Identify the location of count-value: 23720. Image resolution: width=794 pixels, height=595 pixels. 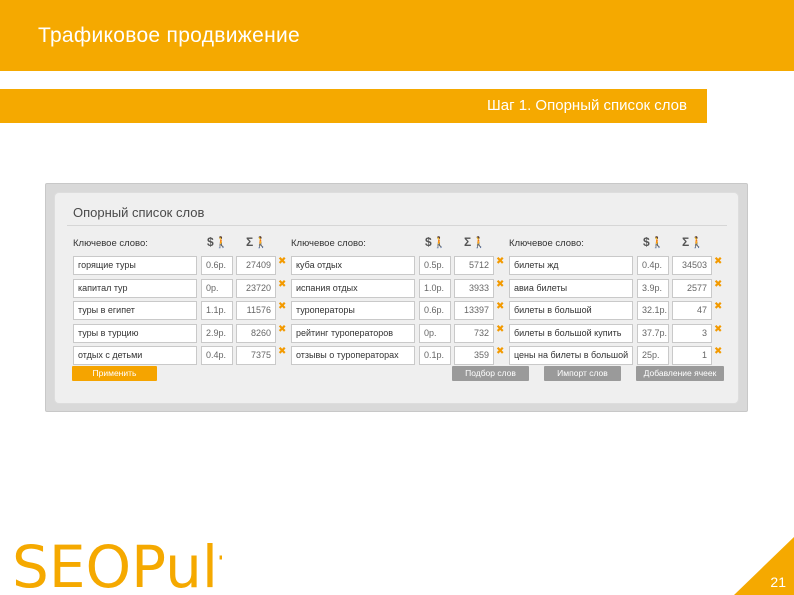
(256, 288).